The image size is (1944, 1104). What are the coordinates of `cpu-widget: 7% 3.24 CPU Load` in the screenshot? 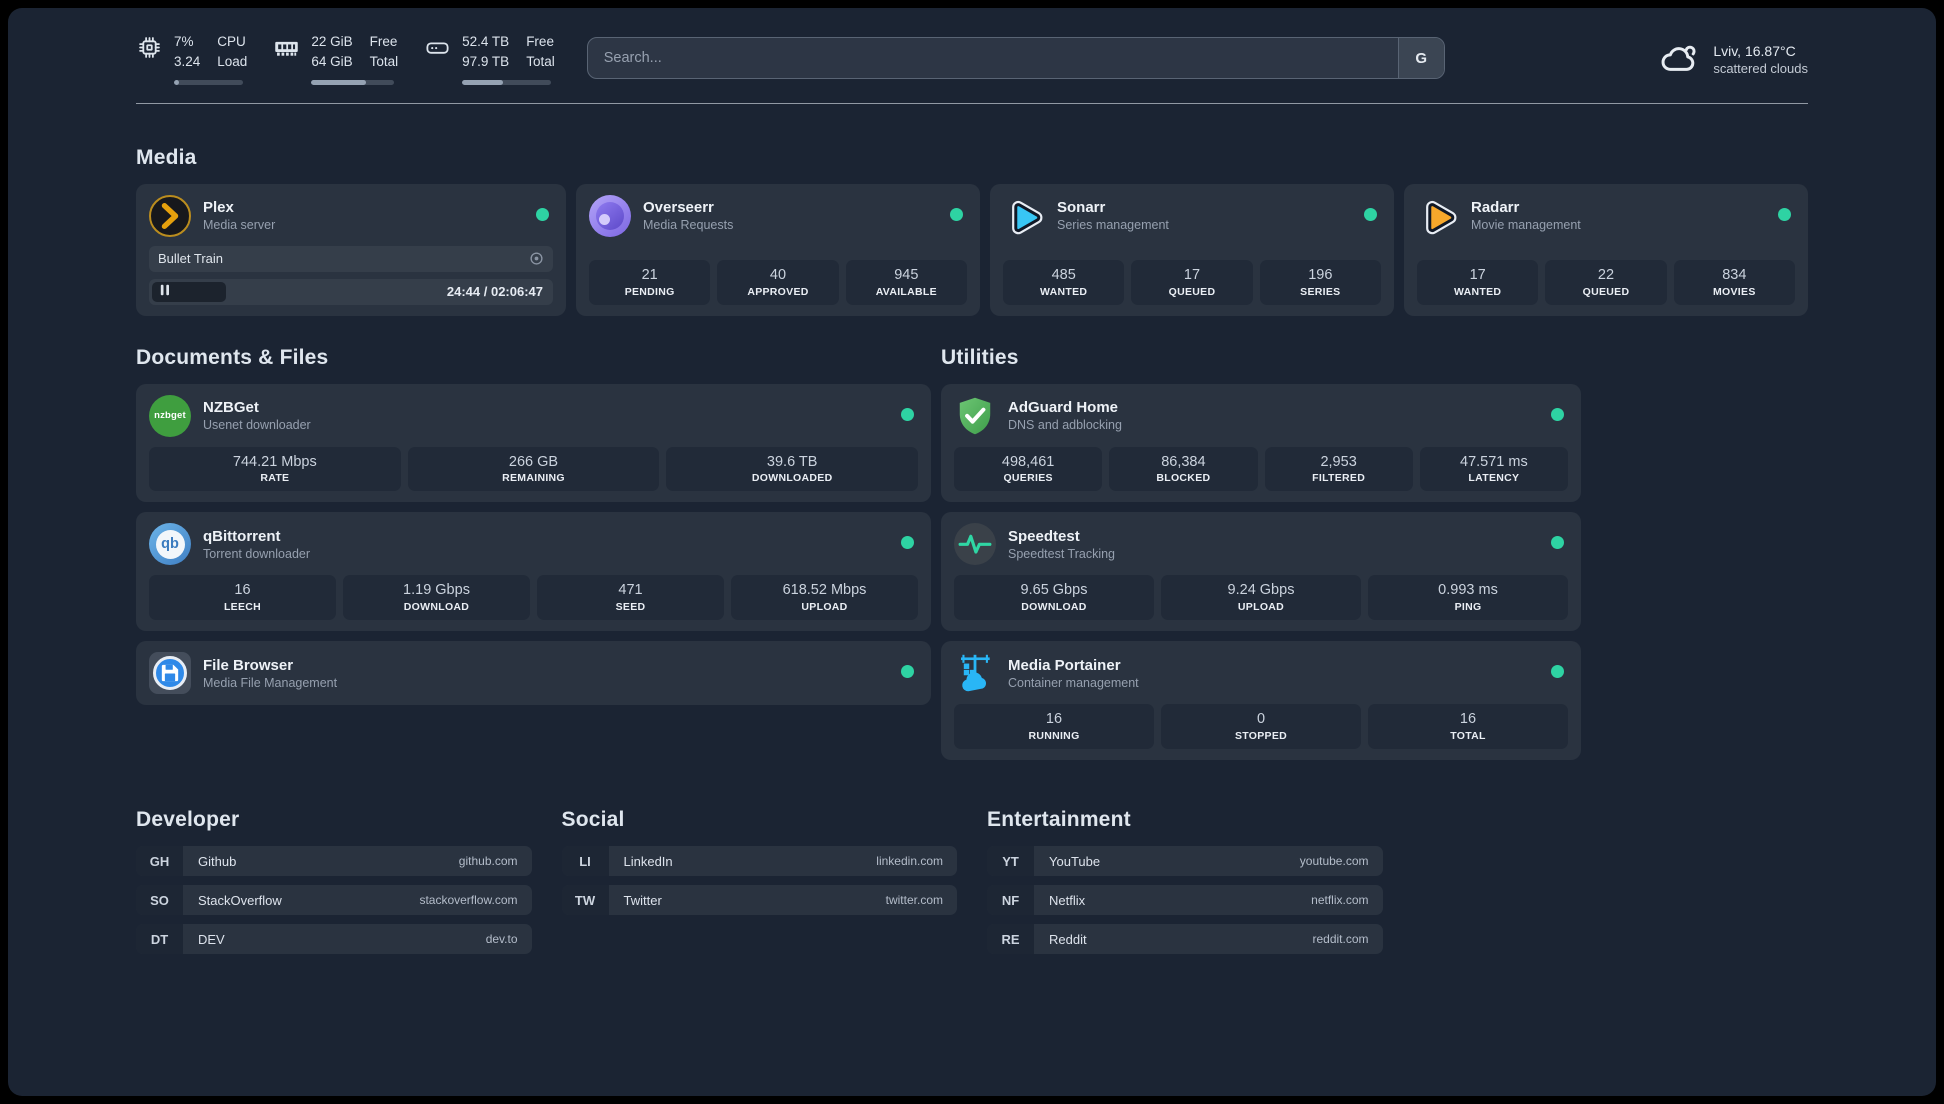 It's located at (191, 58).